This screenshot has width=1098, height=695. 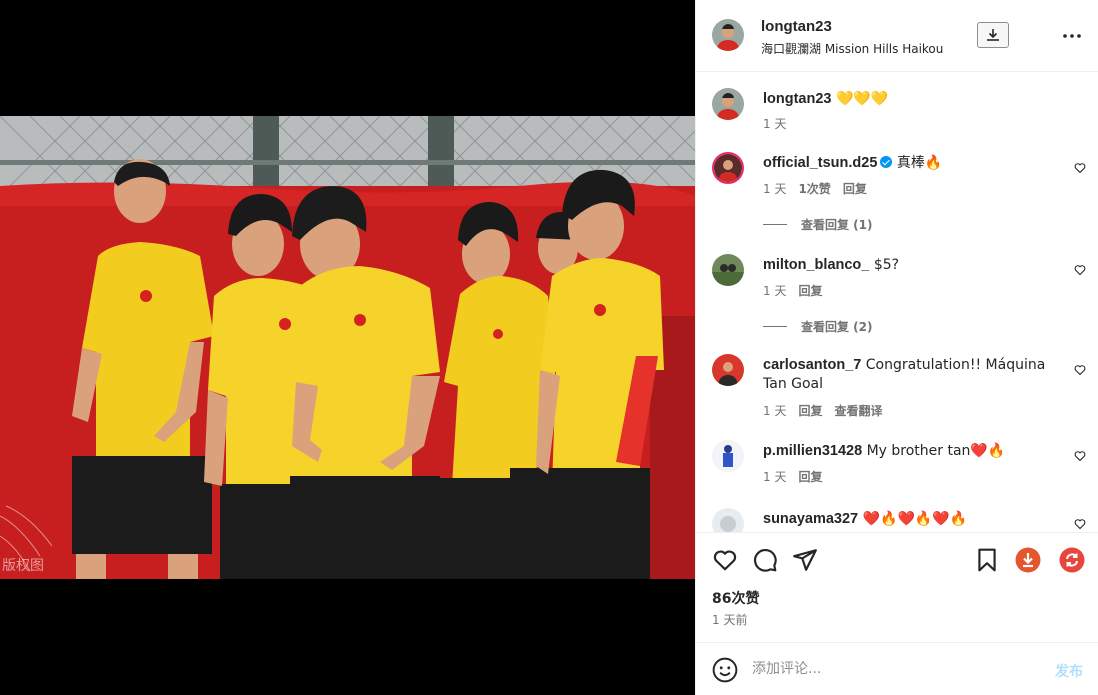 I want to click on share-icon, so click(x=805, y=560).